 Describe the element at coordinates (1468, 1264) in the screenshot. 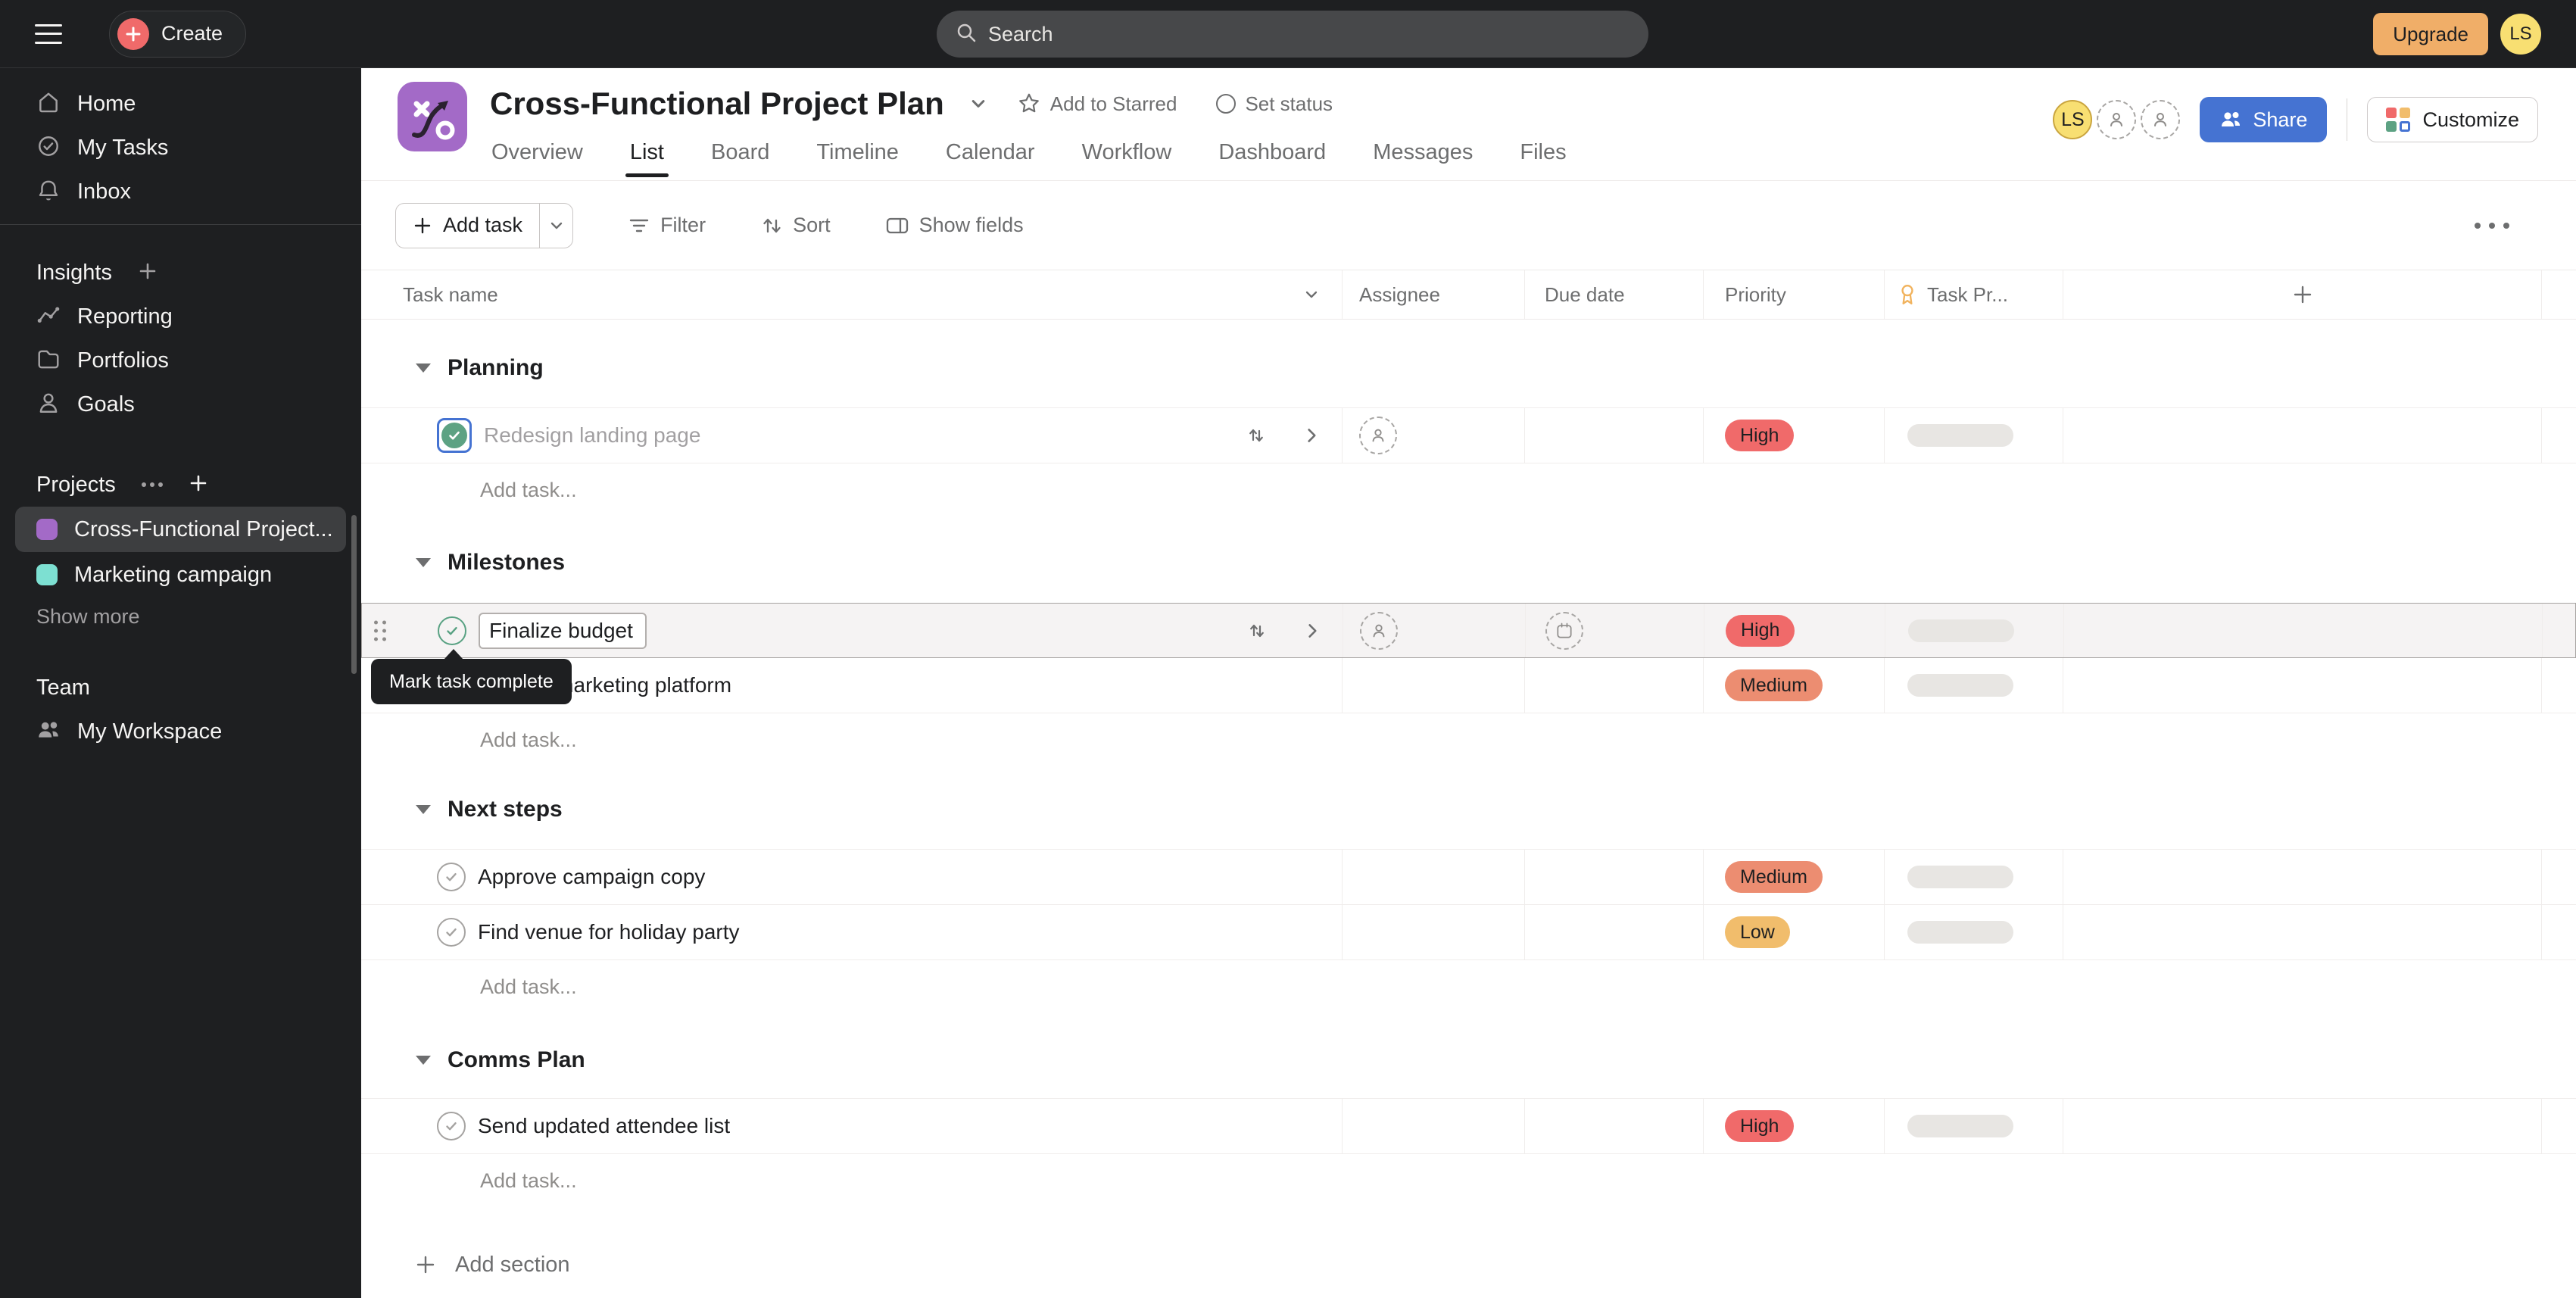

I see `add-section-button: Add section` at that location.